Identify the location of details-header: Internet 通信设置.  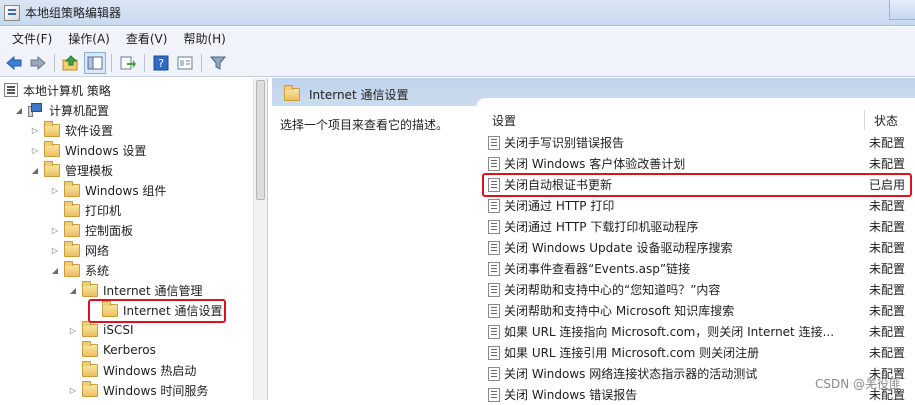
(346, 94).